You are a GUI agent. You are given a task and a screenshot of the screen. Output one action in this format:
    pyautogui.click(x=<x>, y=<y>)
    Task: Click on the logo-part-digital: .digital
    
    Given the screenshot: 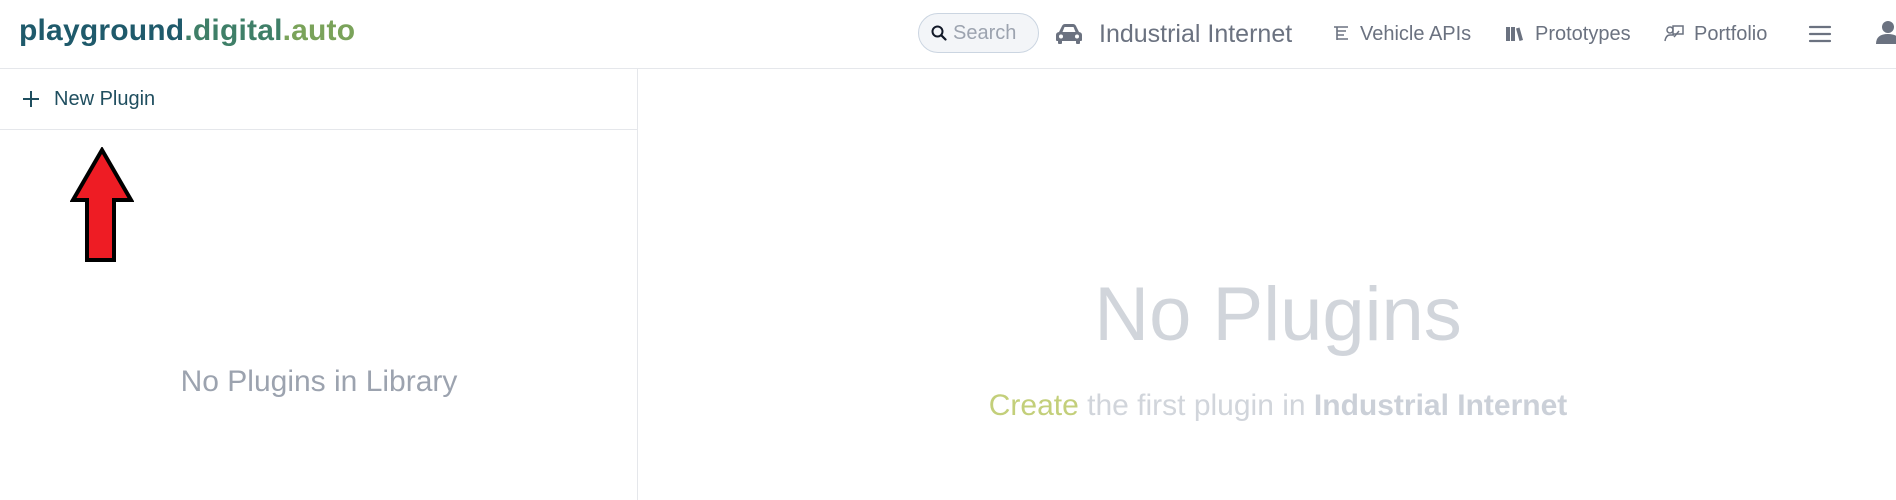 What is the action you would take?
    pyautogui.click(x=233, y=30)
    